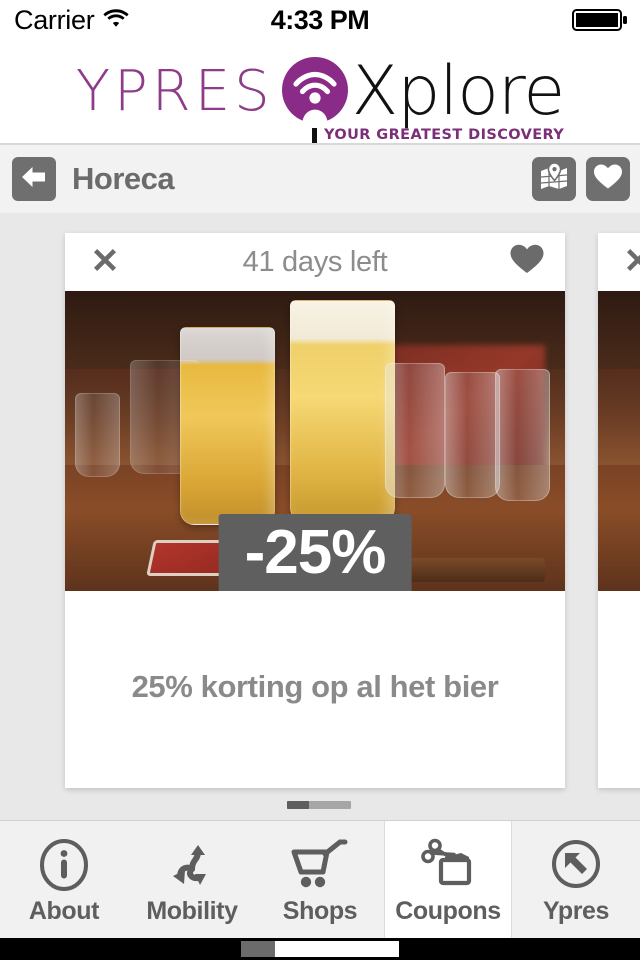 This screenshot has width=640, height=960. I want to click on arrow-left-icon, so click(34, 179).